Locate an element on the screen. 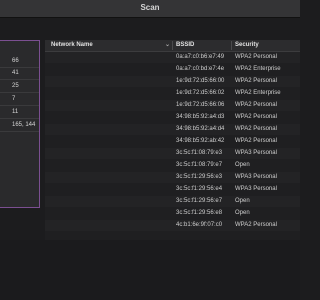 The width and height of the screenshot is (320, 300). bssid-cell: 34:98:b5:92:a4:d4 is located at coordinates (200, 129).